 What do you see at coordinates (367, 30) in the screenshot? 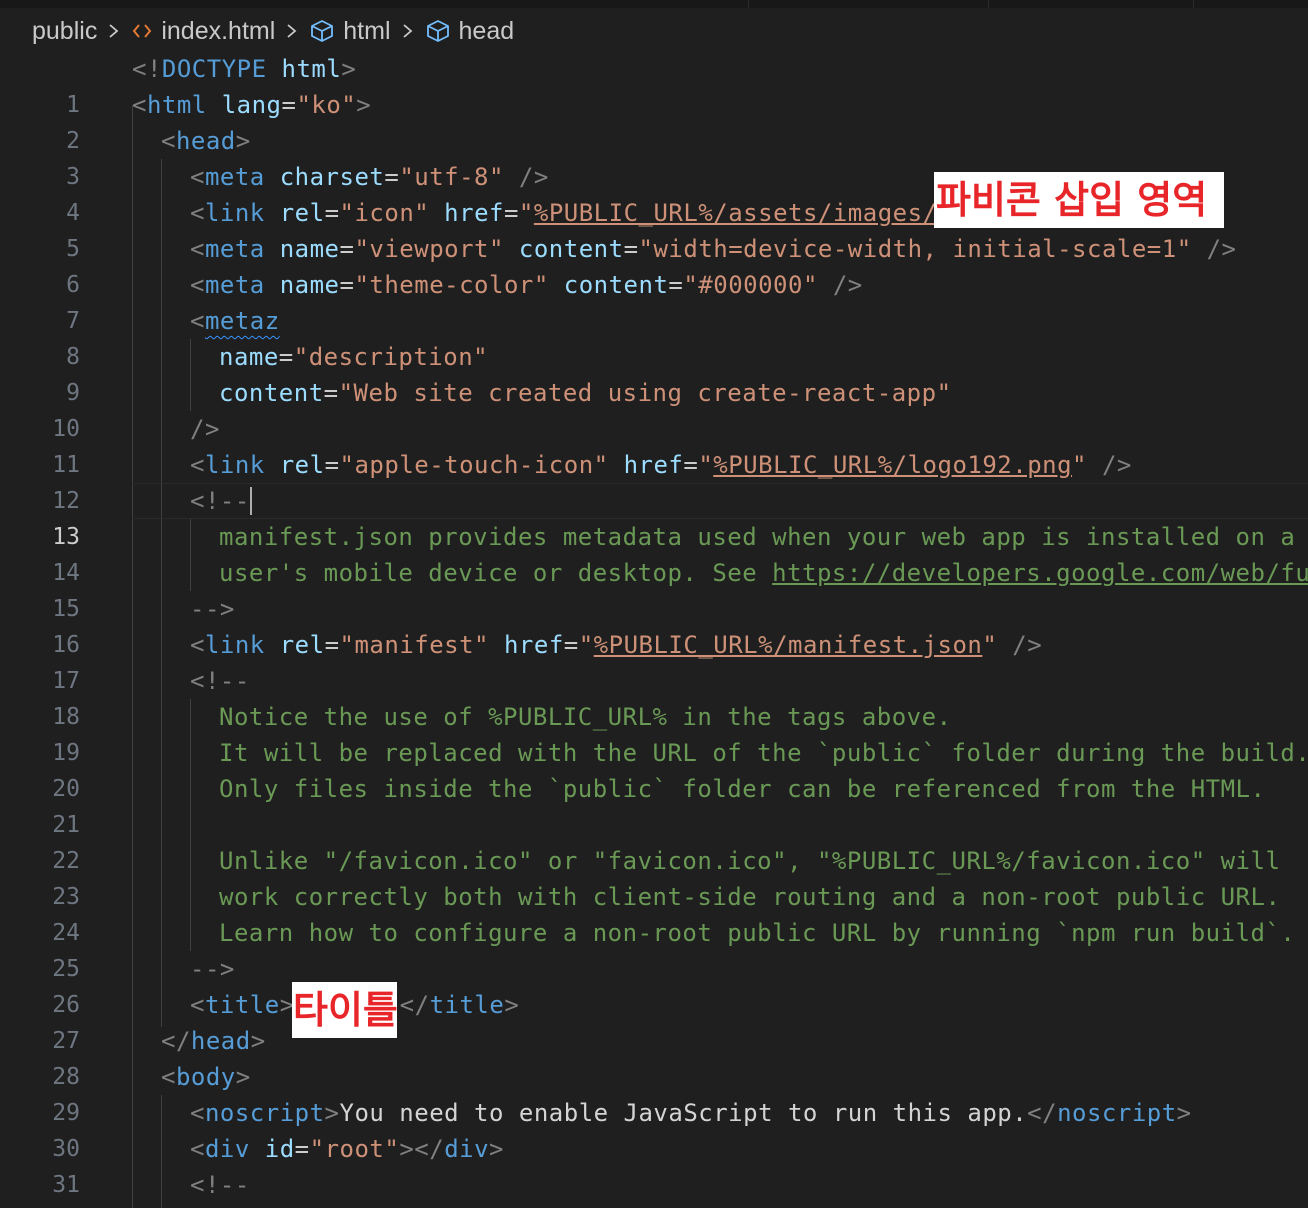
I see `breadcrumb-label: html` at bounding box center [367, 30].